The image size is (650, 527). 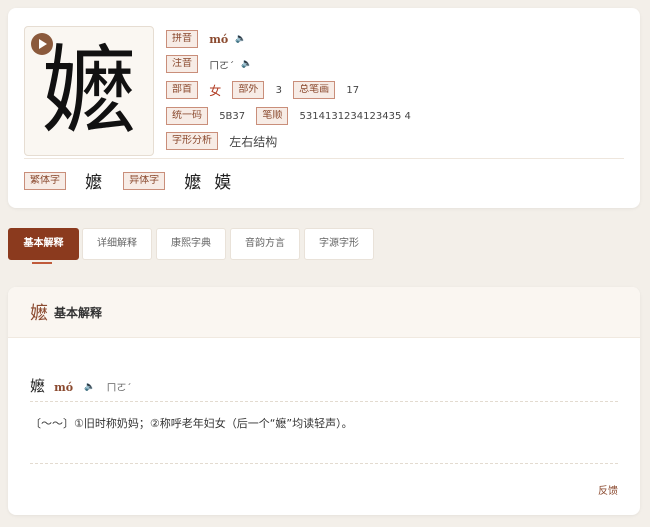 I want to click on tab-detailed: 详细解释, so click(x=117, y=244).